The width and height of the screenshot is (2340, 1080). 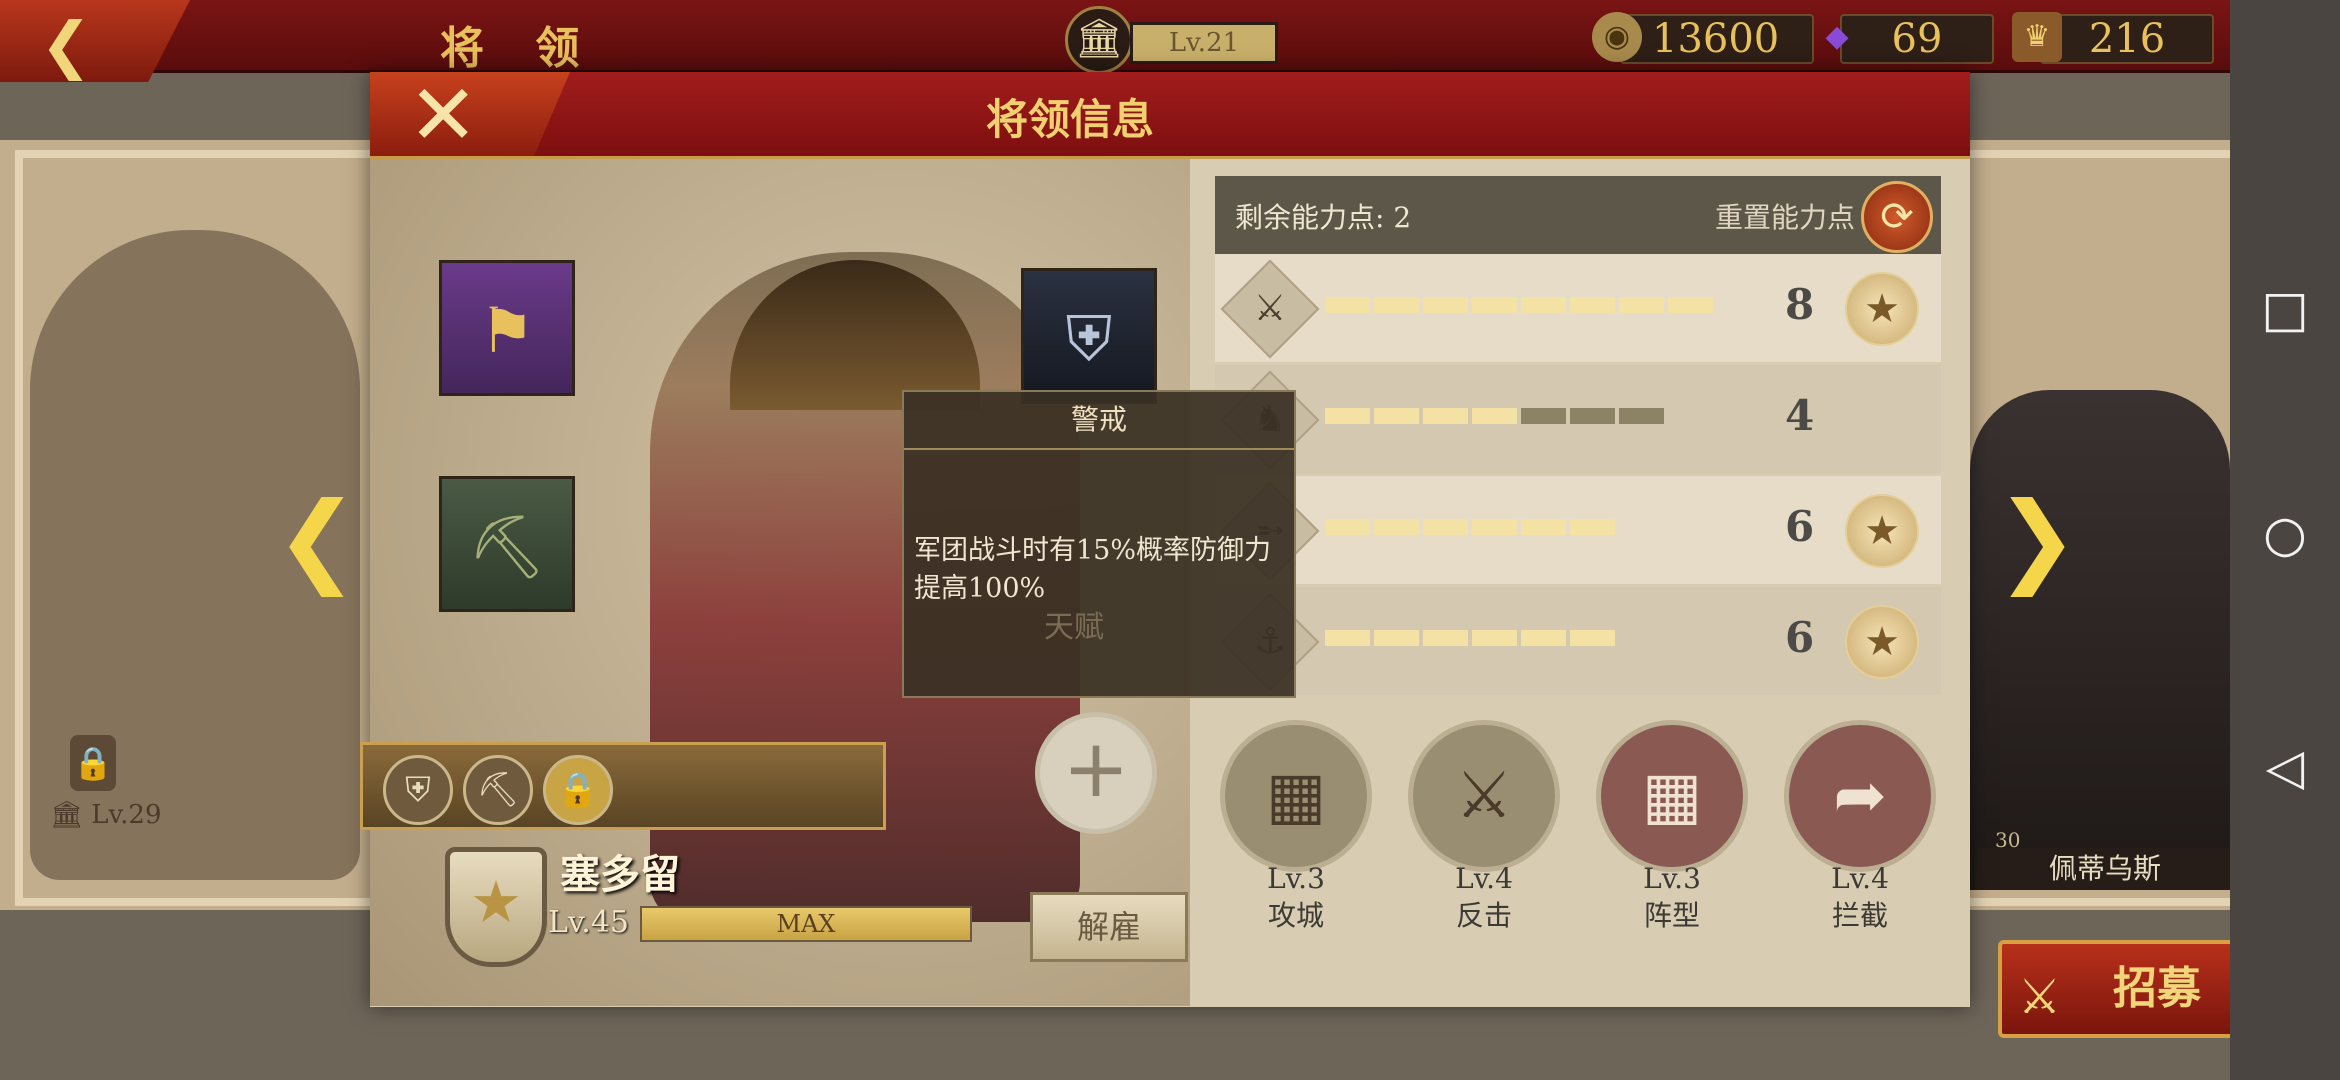 What do you see at coordinates (1484, 796) in the screenshot?
I see `counterattack-ability-icon: ⚔` at bounding box center [1484, 796].